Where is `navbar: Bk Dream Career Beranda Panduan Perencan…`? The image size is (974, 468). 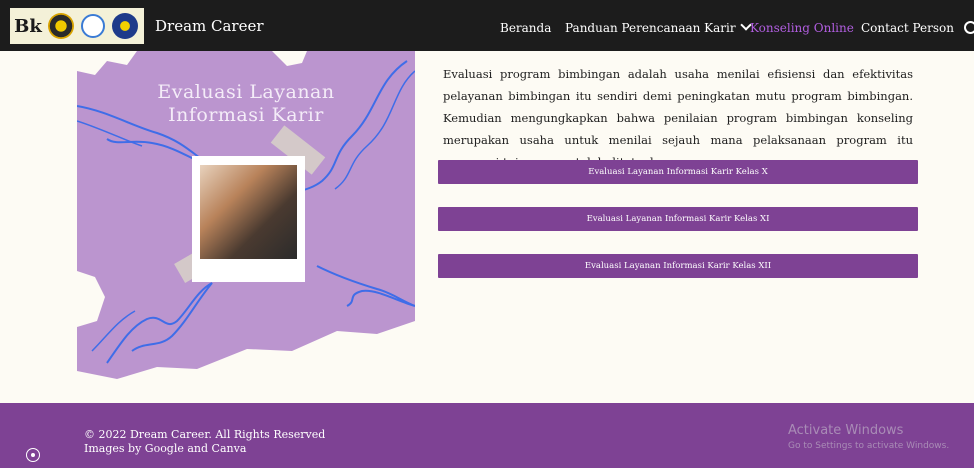
navbar: Bk Dream Career Beranda Panduan Perencan… is located at coordinates (487, 25).